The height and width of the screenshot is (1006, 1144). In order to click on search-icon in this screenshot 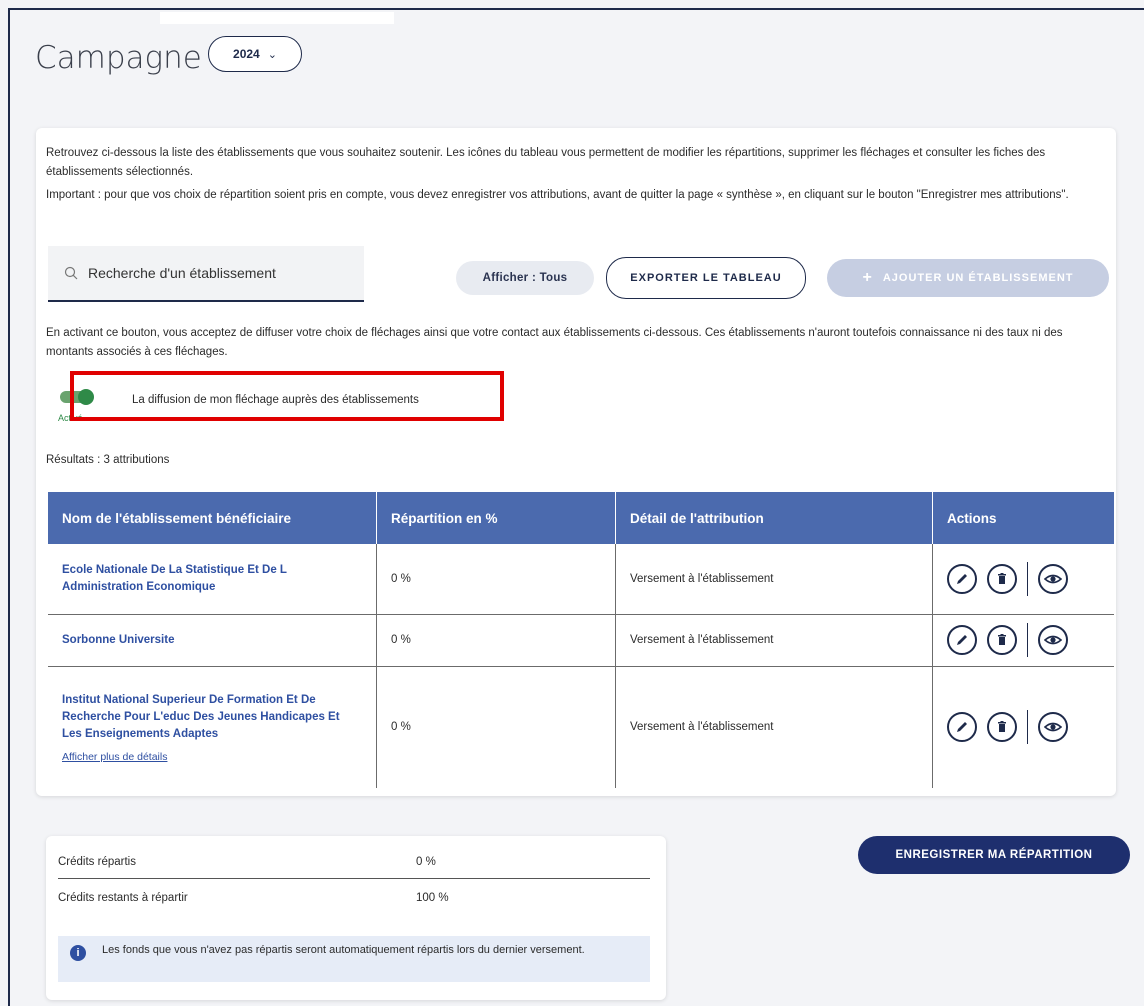, I will do `click(71, 273)`.